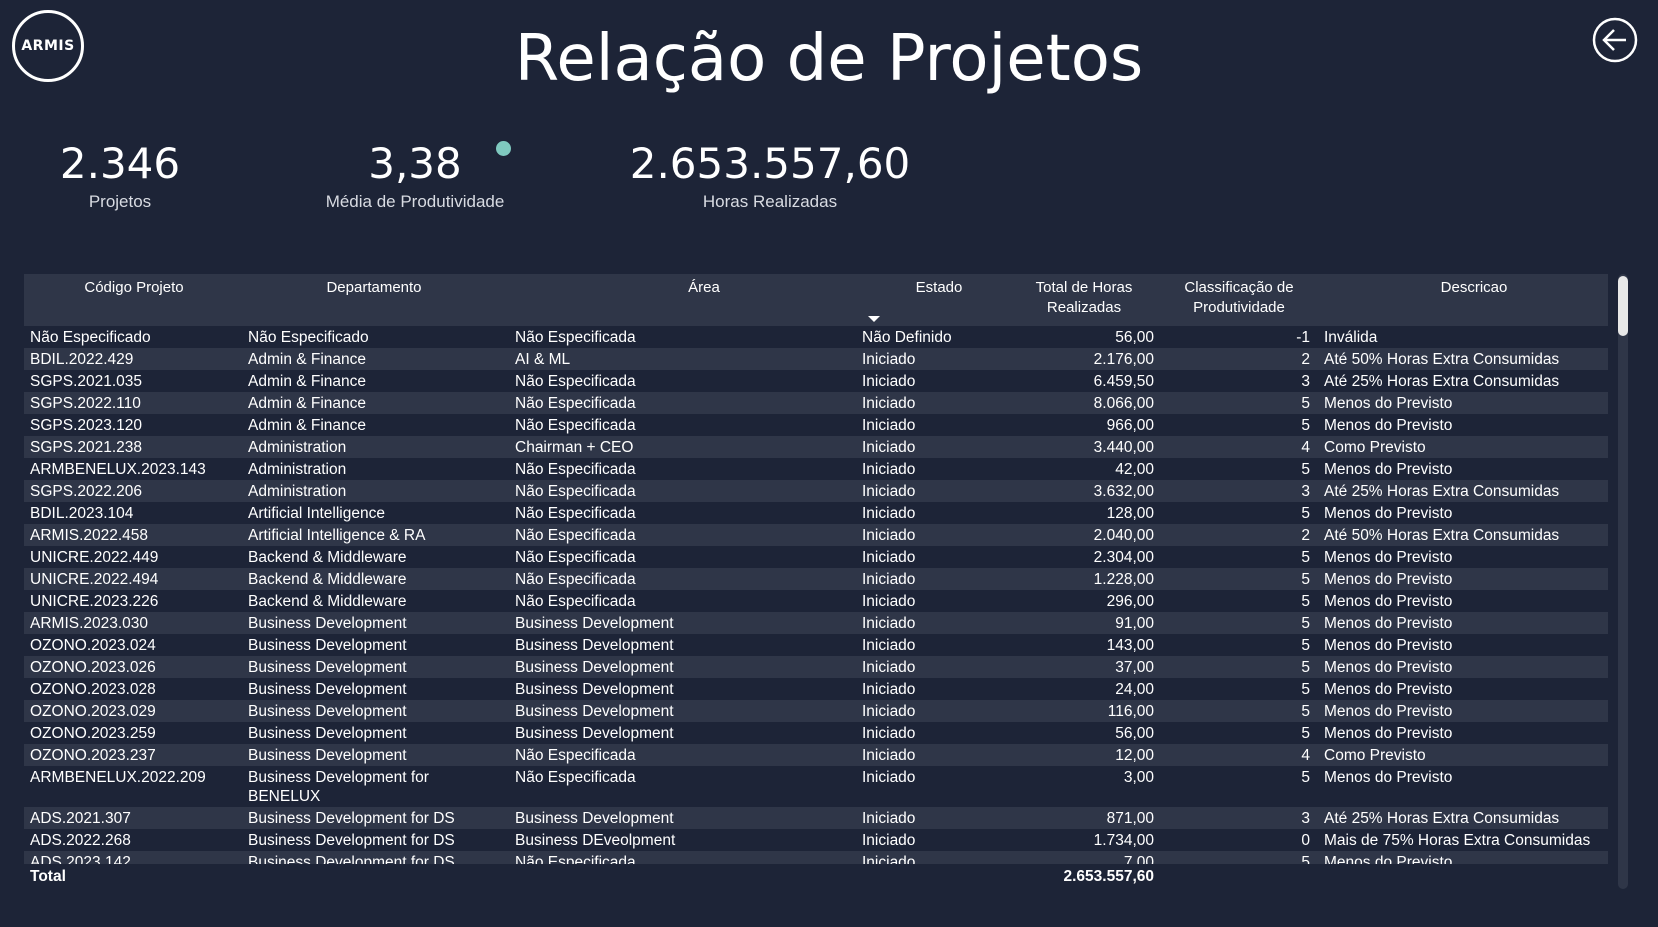  Describe the element at coordinates (297, 469) in the screenshot. I see `cell-dept: Administration` at that location.